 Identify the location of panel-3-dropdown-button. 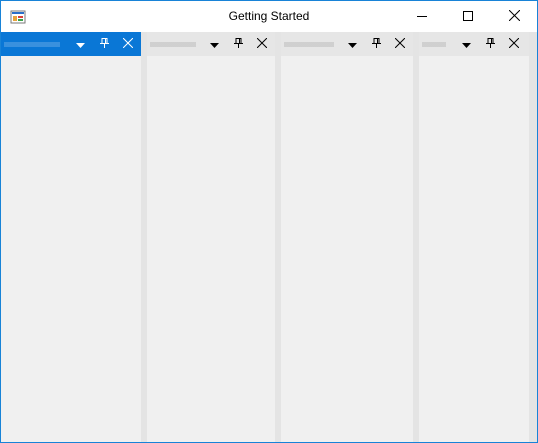
(352, 44).